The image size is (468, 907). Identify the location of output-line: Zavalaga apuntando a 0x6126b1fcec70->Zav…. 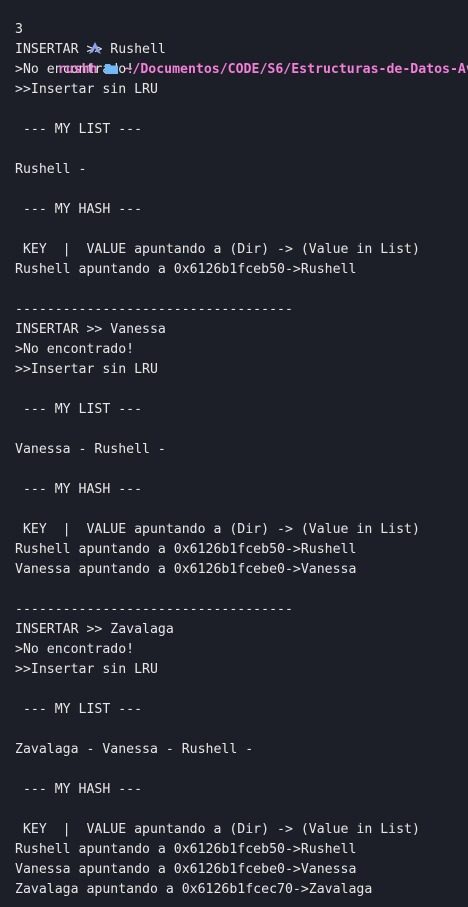
(194, 889).